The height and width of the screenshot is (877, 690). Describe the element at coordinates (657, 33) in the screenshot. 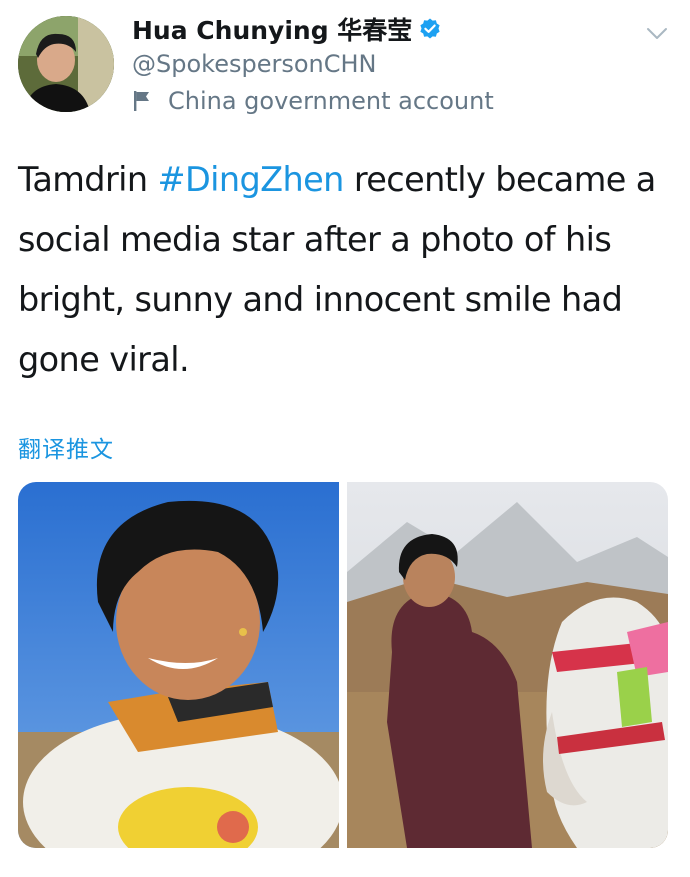

I see `chevron-down-icon` at that location.